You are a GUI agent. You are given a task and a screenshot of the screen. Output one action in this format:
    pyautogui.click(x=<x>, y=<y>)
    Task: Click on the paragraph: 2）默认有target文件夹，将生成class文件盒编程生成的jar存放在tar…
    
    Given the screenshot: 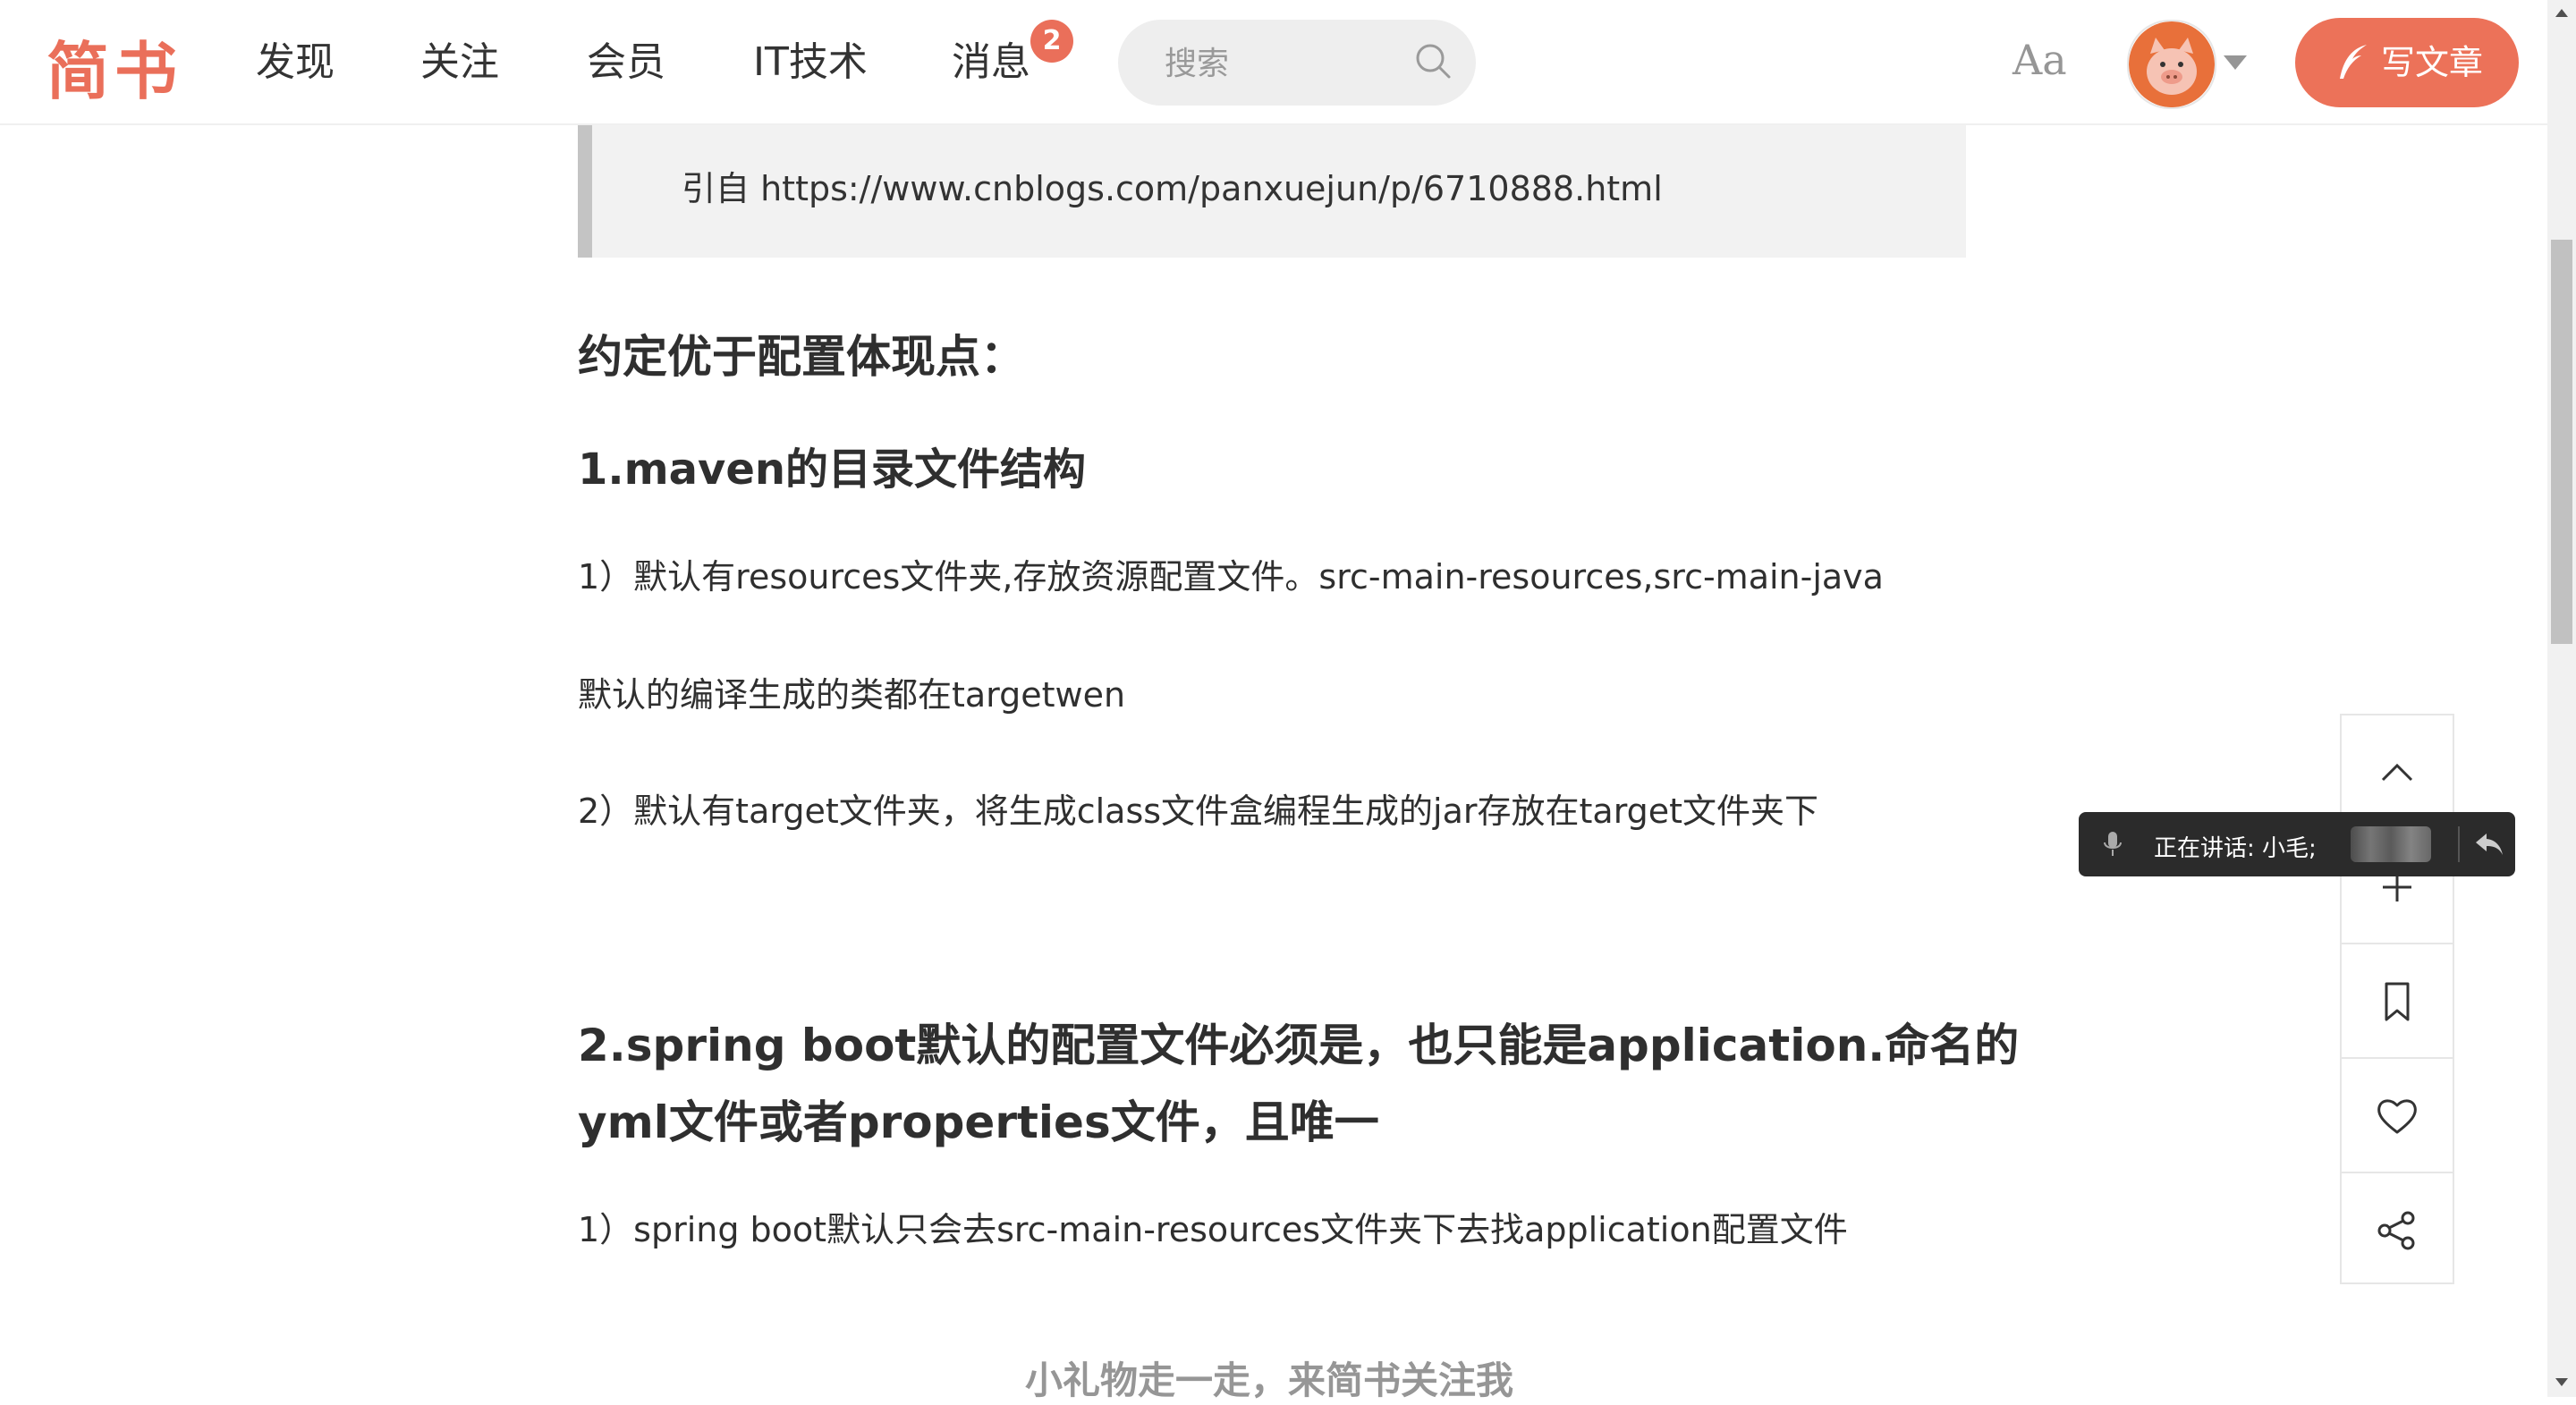 What is the action you would take?
    pyautogui.click(x=1198, y=811)
    